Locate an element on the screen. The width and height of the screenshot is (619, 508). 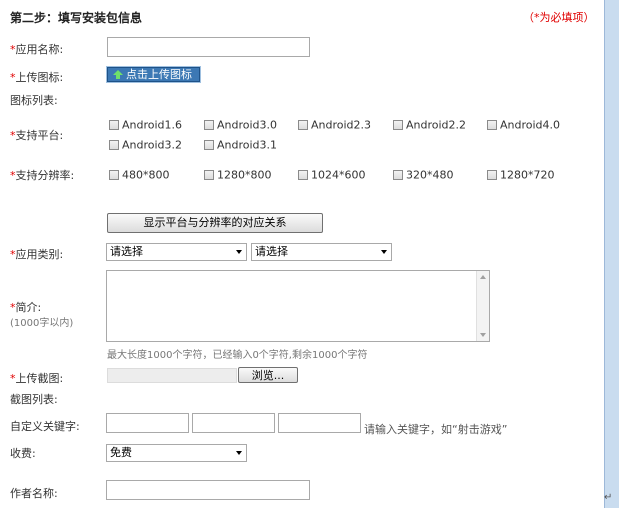
category-label: *应用类别: is located at coordinates (37, 254).